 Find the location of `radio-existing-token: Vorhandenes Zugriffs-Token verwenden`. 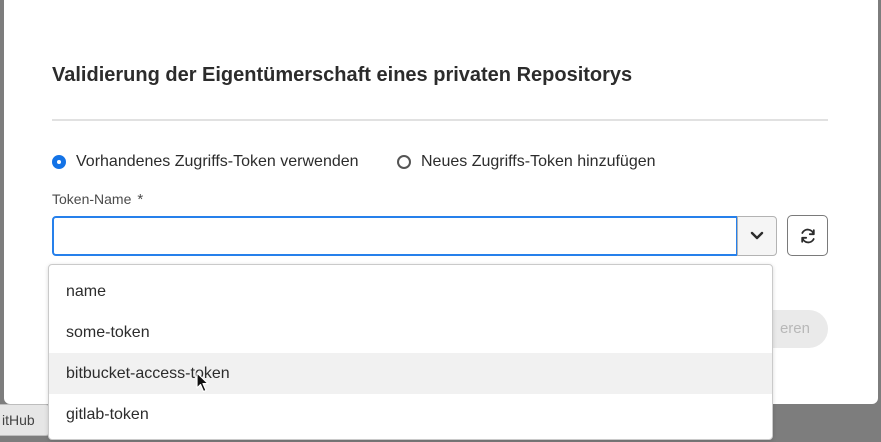

radio-existing-token: Vorhandenes Zugriffs-Token verwenden is located at coordinates (205, 162).